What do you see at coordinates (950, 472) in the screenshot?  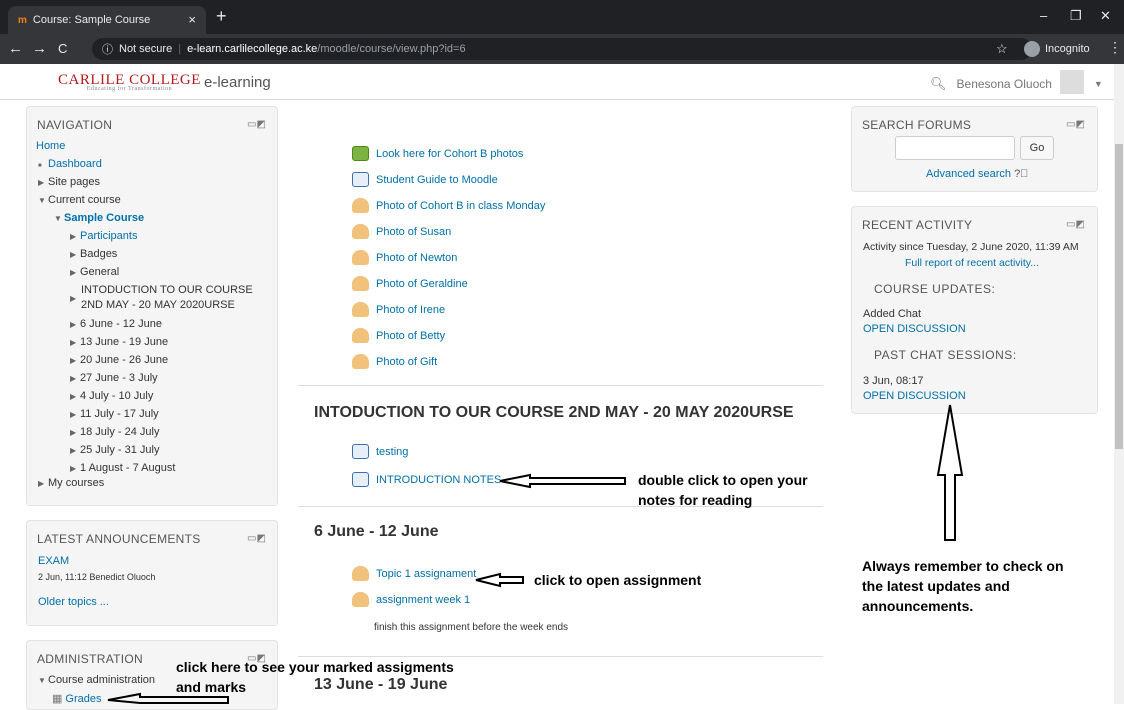 I see `arrow-updates` at bounding box center [950, 472].